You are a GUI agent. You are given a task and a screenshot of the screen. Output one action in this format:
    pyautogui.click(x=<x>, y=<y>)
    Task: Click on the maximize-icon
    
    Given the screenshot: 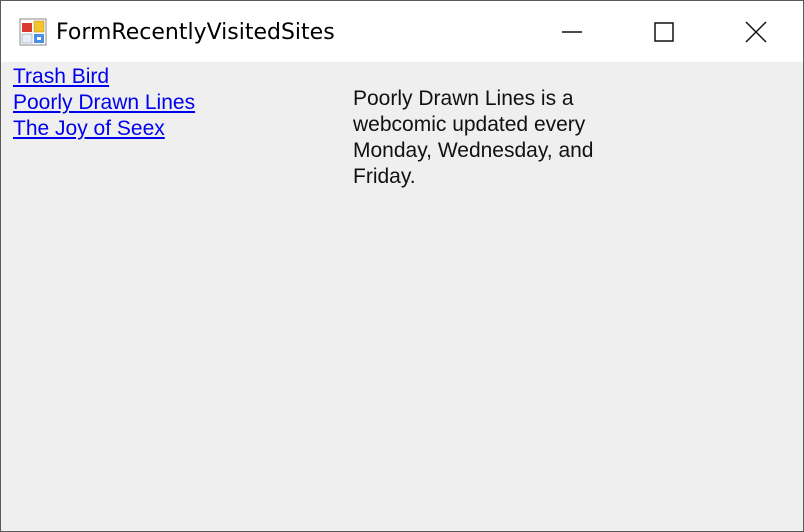 What is the action you would take?
    pyautogui.click(x=664, y=31)
    